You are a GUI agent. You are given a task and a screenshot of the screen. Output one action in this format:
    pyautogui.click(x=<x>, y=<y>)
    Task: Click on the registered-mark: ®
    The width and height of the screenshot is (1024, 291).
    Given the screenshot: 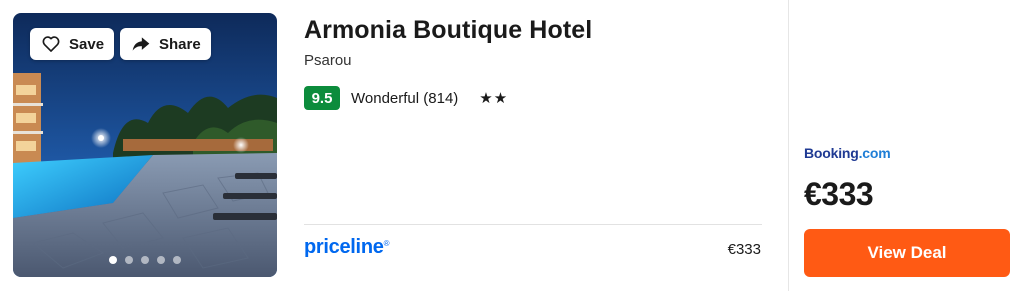 What is the action you would take?
    pyautogui.click(x=386, y=243)
    